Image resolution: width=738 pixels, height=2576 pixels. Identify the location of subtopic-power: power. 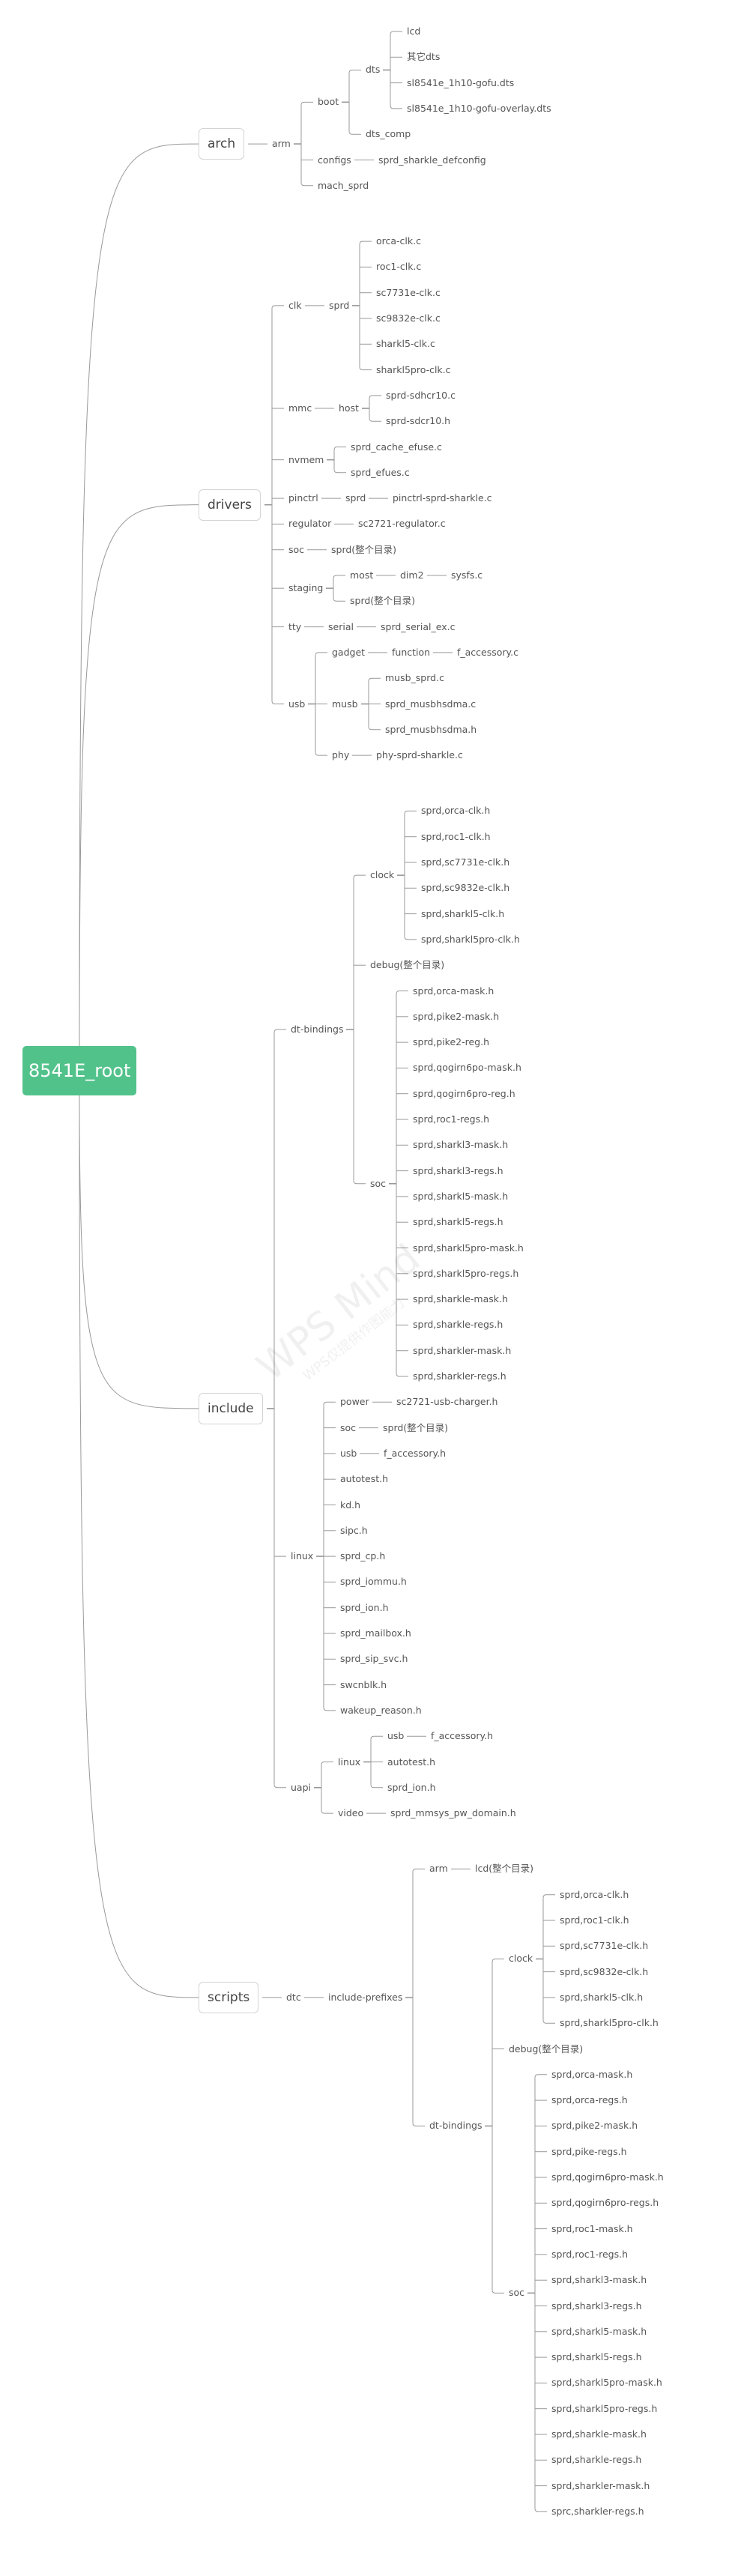
(354, 1402).